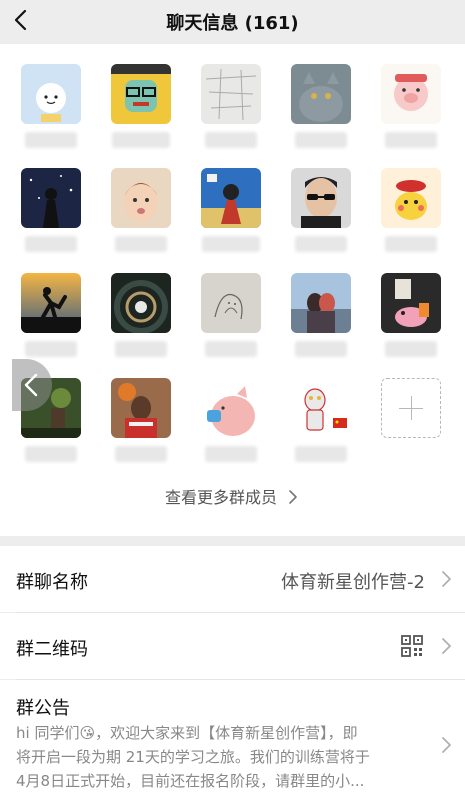  I want to click on group-name-label: 群聊名称, so click(52, 582).